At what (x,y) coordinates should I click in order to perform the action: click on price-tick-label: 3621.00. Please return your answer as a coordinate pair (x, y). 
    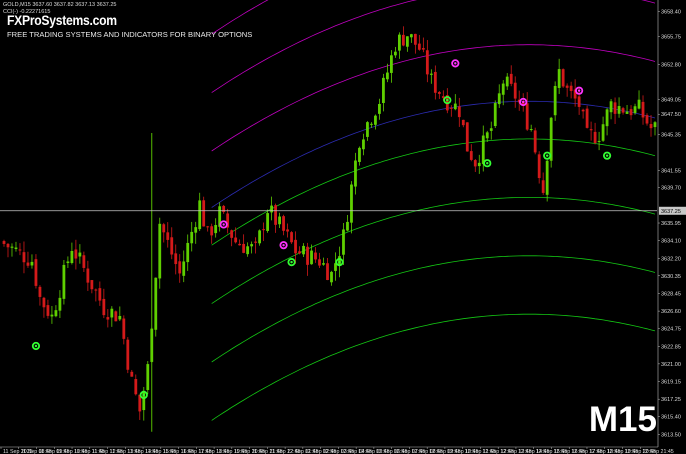
    Looking at the image, I should click on (671, 365).